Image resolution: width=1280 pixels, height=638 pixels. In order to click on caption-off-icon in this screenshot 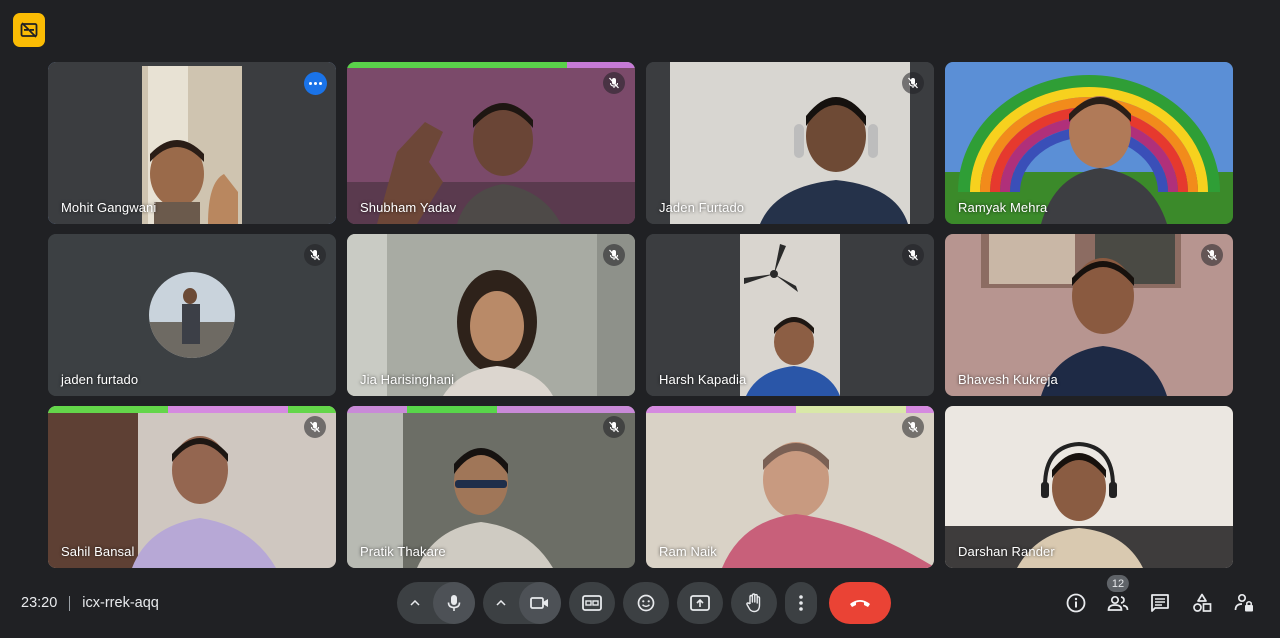, I will do `click(29, 30)`.